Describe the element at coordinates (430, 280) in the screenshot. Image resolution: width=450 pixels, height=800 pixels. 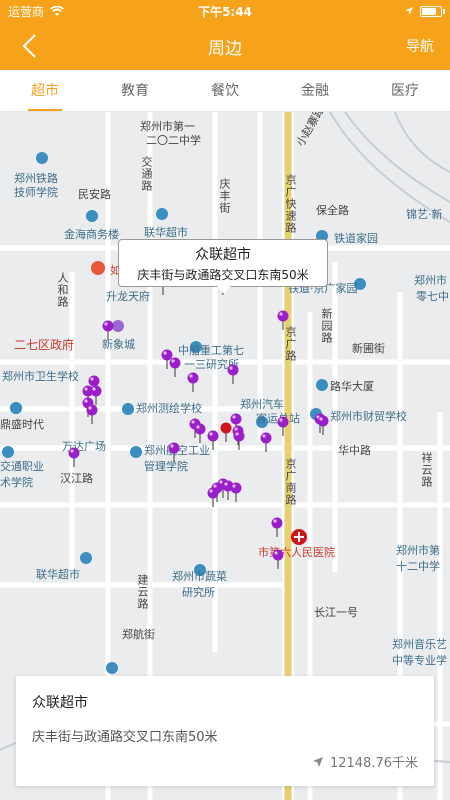
I see `map-label: 郑州市` at that location.